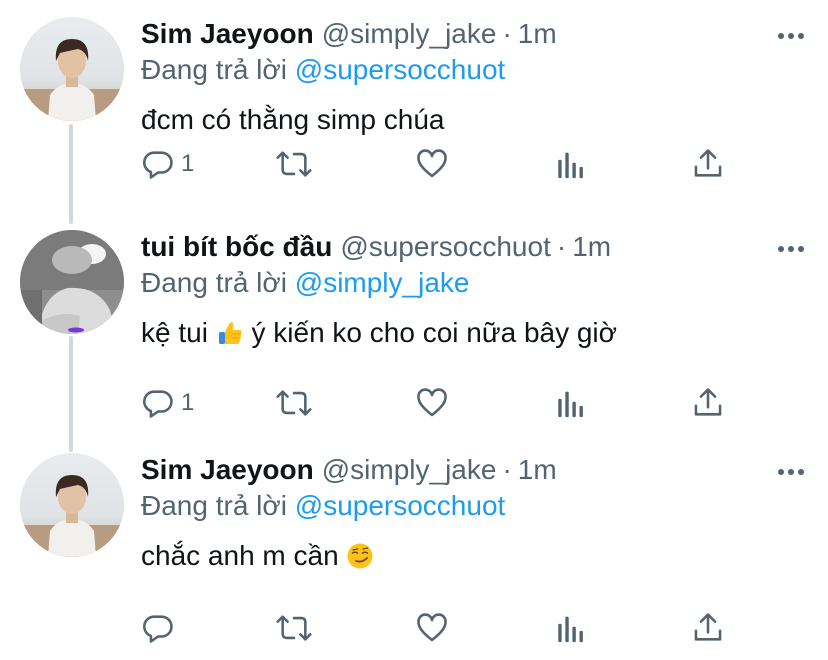  I want to click on tweet-text-part: chắc anh m cần, so click(240, 555).